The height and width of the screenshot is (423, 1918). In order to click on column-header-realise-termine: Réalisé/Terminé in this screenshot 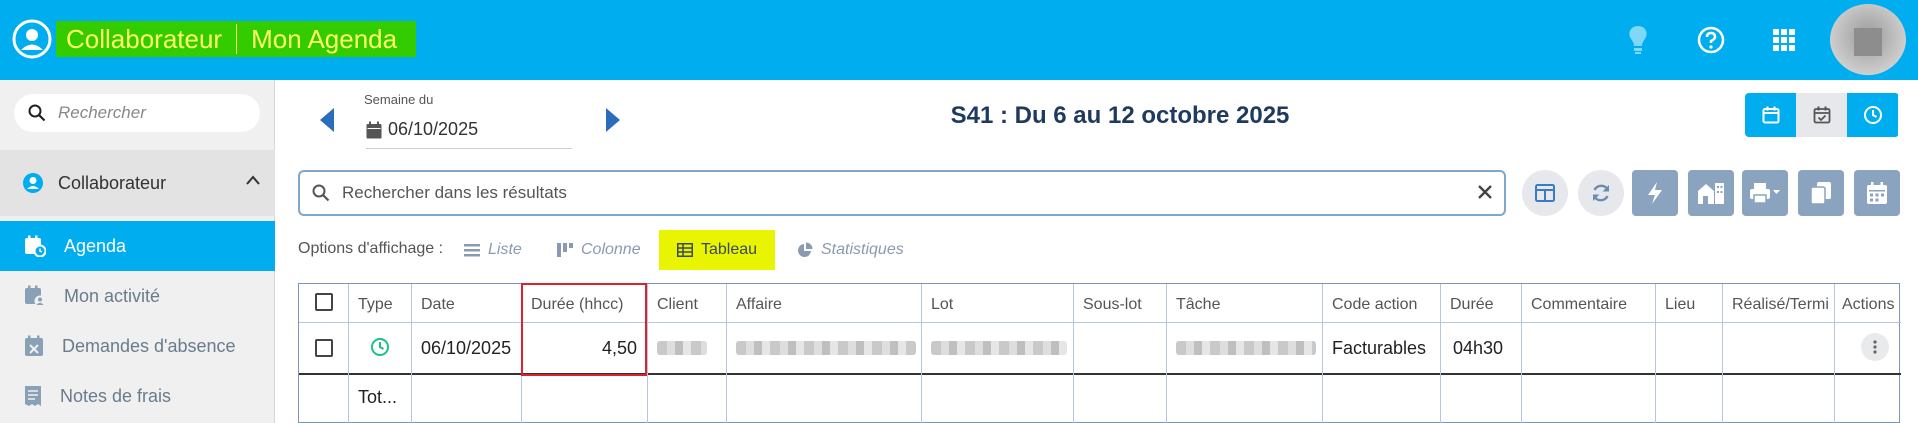, I will do `click(1781, 305)`.